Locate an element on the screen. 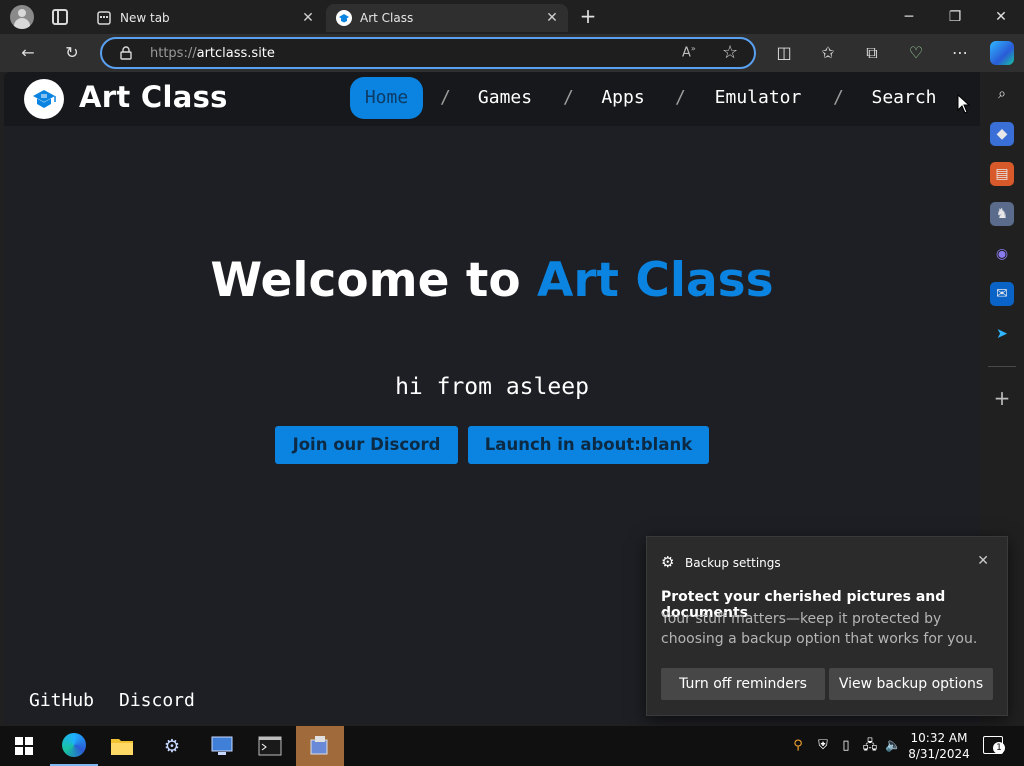 The image size is (1024, 766). nav-emulator: Emulator is located at coordinates (758, 98).